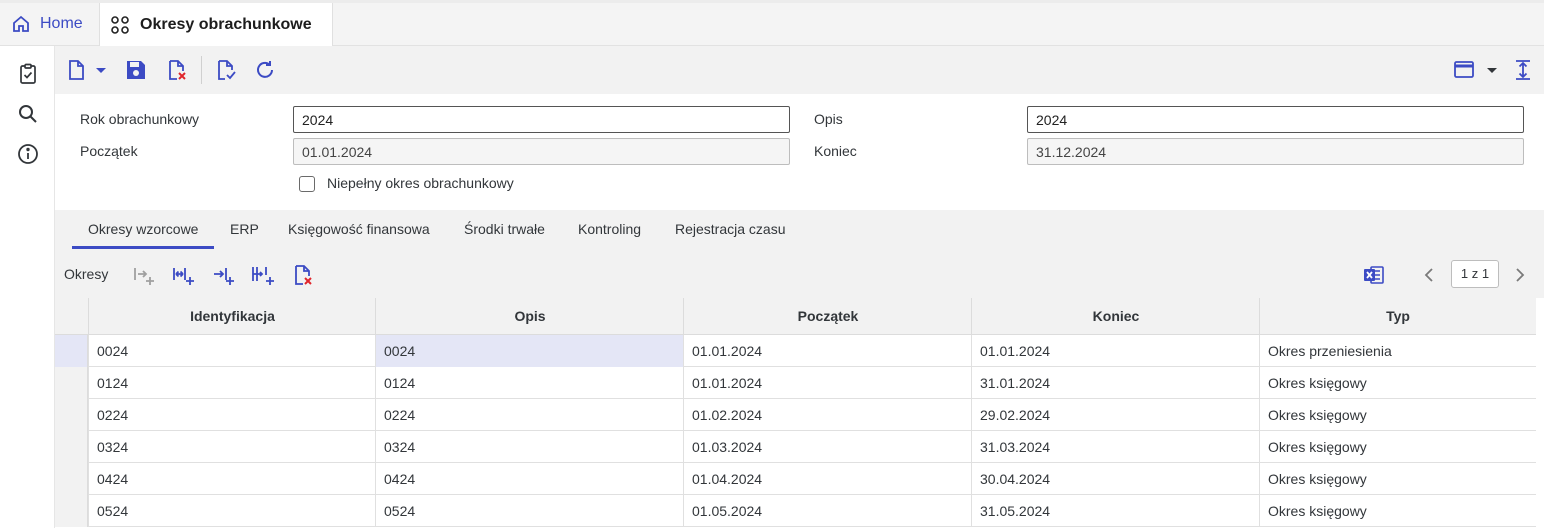 The image size is (1544, 528). Describe the element at coordinates (303, 275) in the screenshot. I see `delete-rows-icon` at that location.